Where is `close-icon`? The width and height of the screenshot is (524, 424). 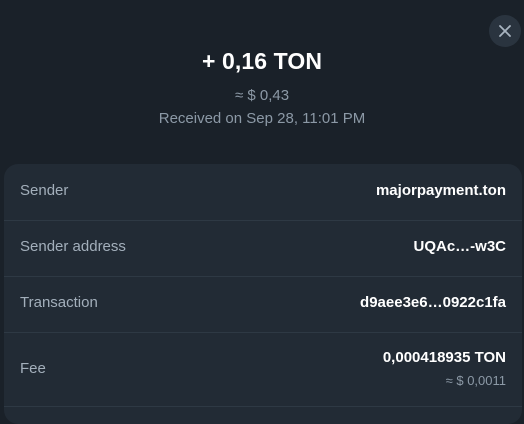
close-icon is located at coordinates (505, 31).